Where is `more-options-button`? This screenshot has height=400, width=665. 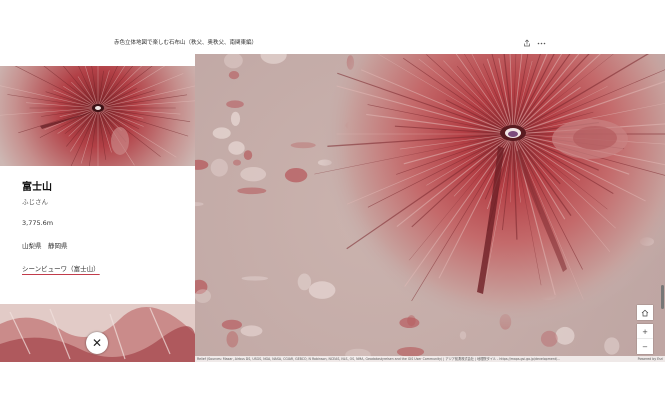 more-options-button is located at coordinates (541, 43).